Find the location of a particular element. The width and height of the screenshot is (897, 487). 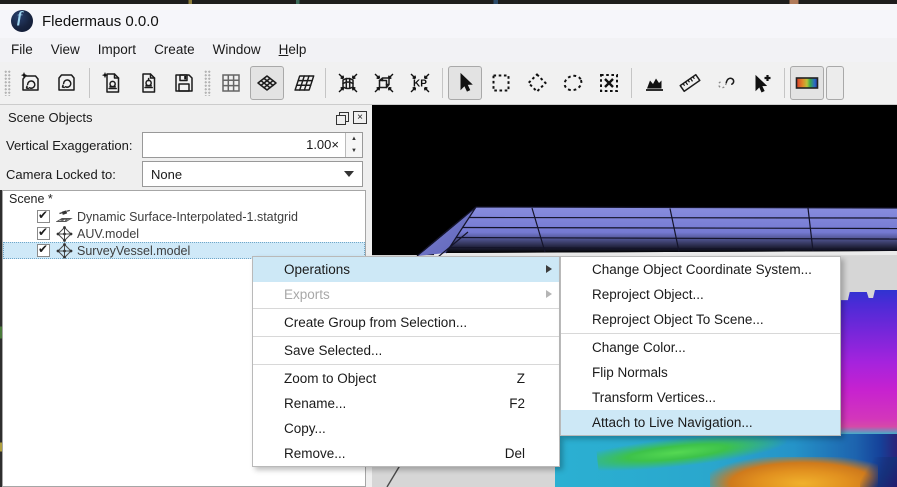

chevron-down-icon is located at coordinates (349, 174).